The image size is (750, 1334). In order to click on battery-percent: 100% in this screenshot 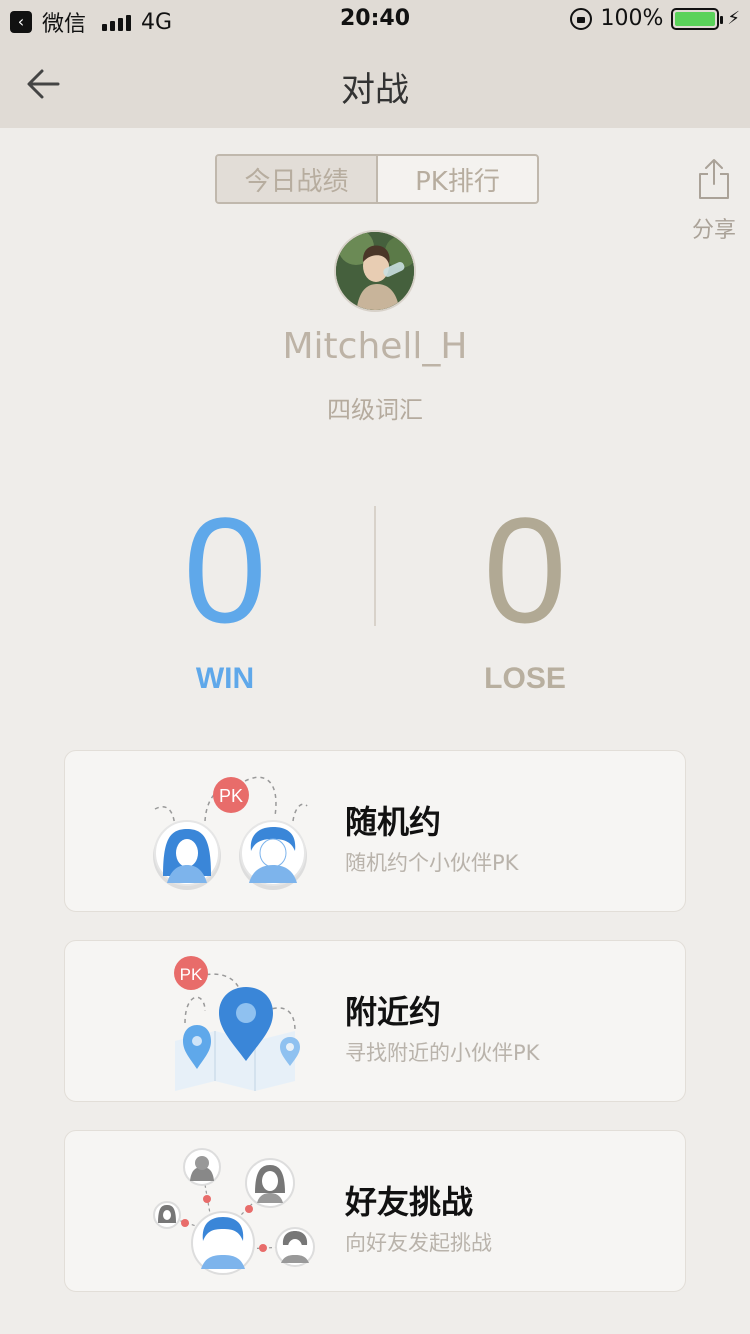, I will do `click(632, 18)`.